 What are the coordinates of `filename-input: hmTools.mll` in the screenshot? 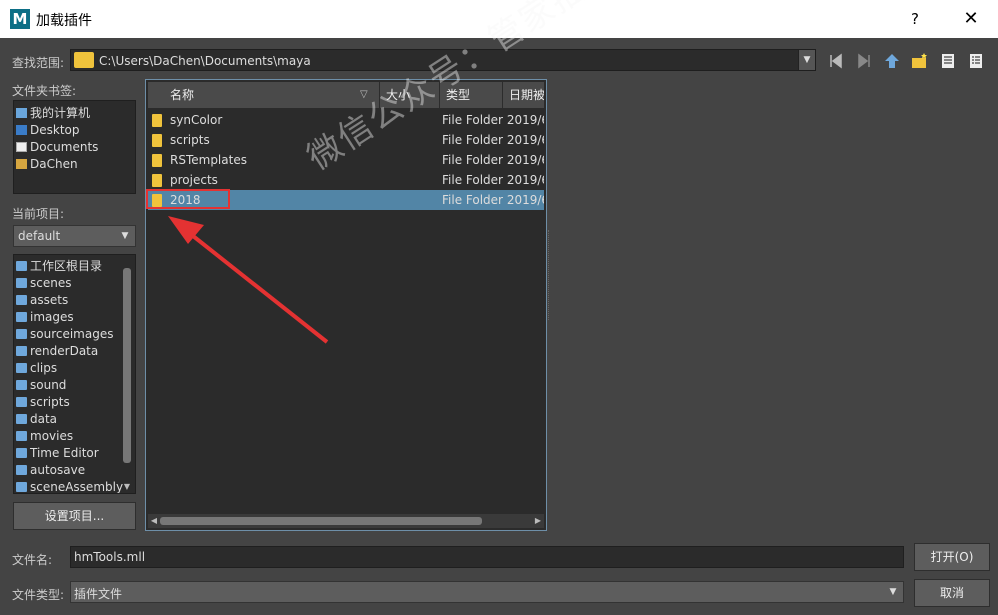 It's located at (487, 557).